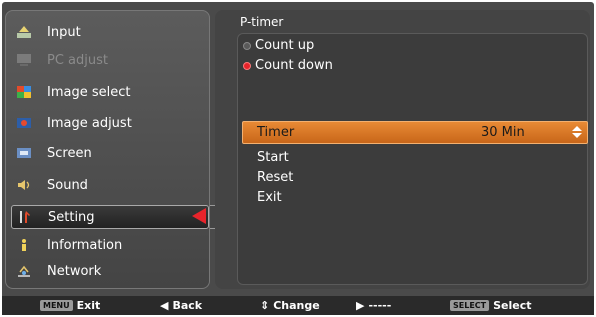 This screenshot has width=596, height=317. Describe the element at coordinates (24, 32) in the screenshot. I see `input-icon` at that location.